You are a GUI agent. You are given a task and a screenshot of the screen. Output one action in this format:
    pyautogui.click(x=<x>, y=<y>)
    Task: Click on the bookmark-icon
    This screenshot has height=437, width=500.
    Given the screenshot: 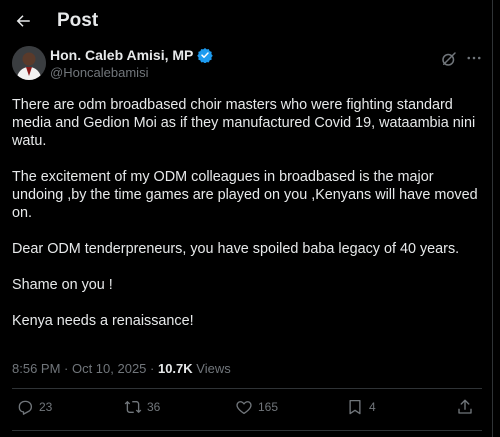 What is the action you would take?
    pyautogui.click(x=355, y=407)
    